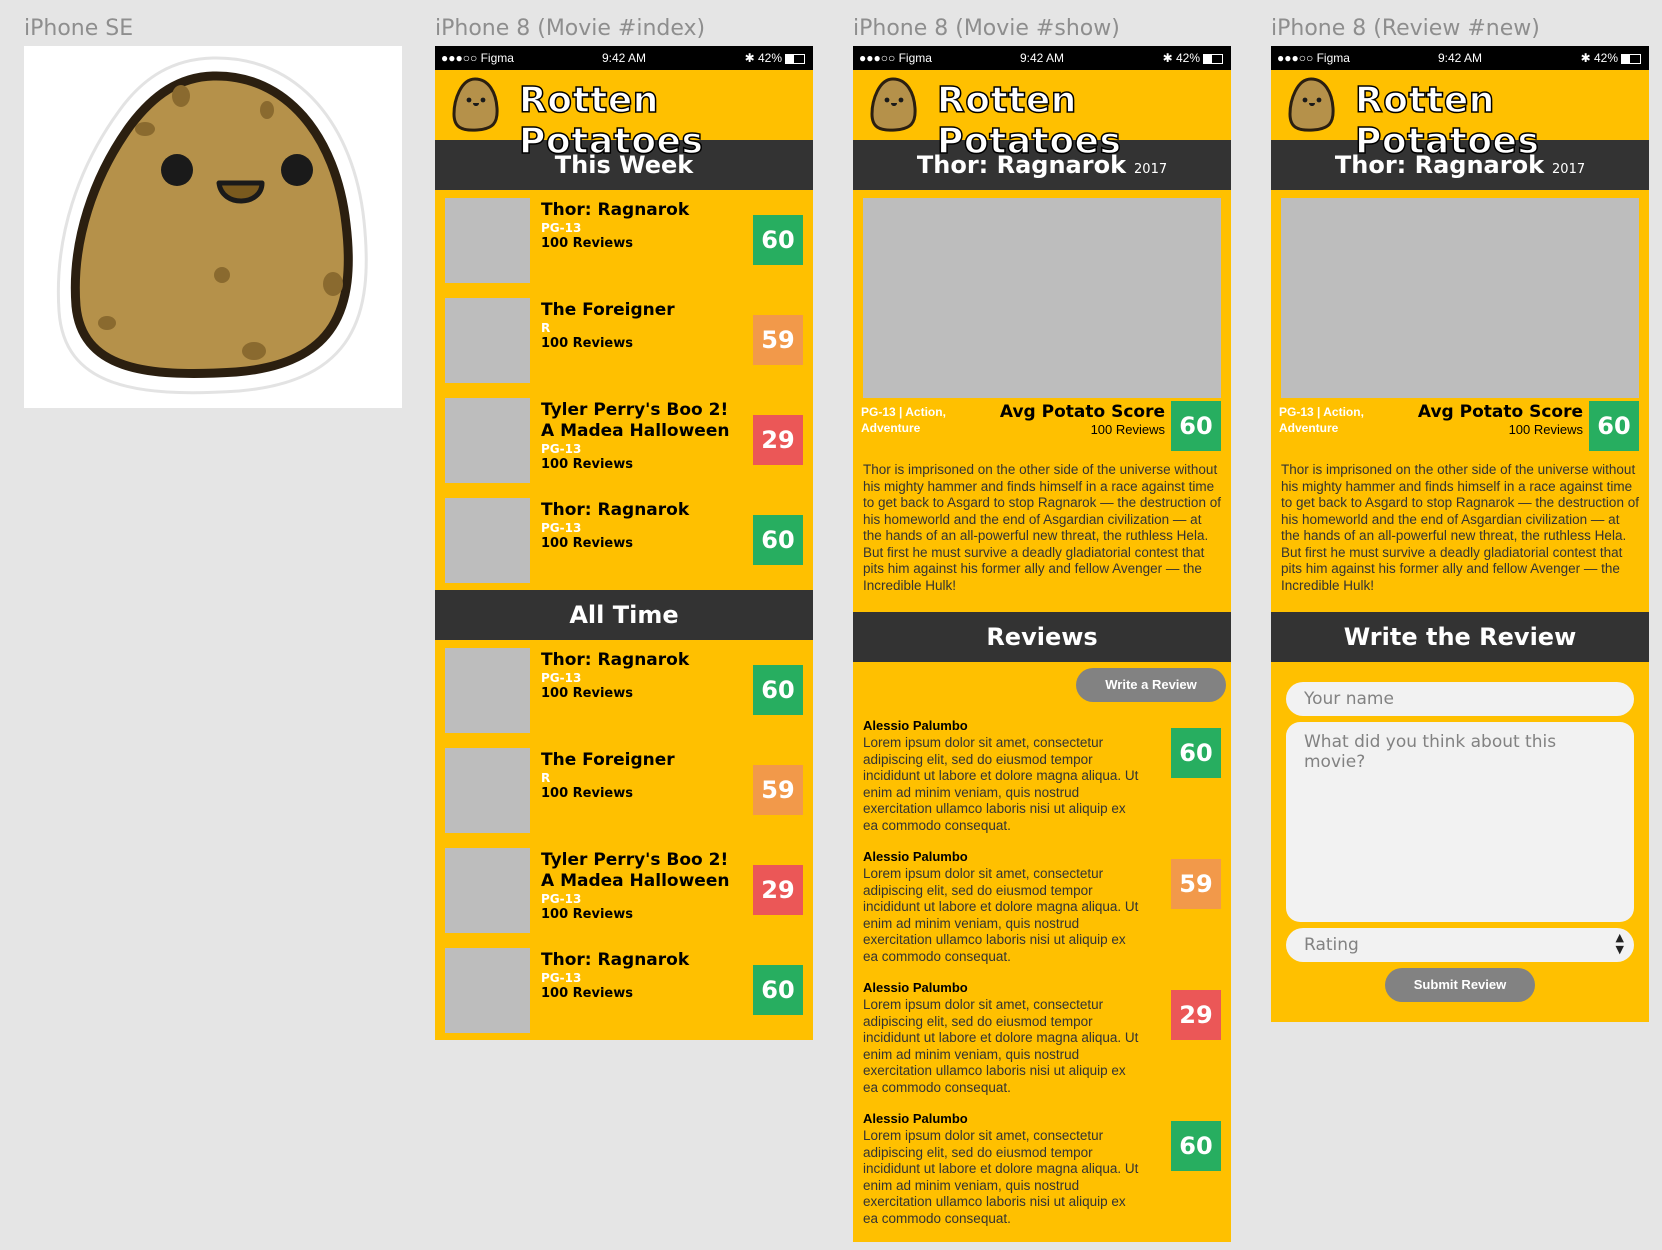  I want to click on name-input: Your name, so click(1460, 699).